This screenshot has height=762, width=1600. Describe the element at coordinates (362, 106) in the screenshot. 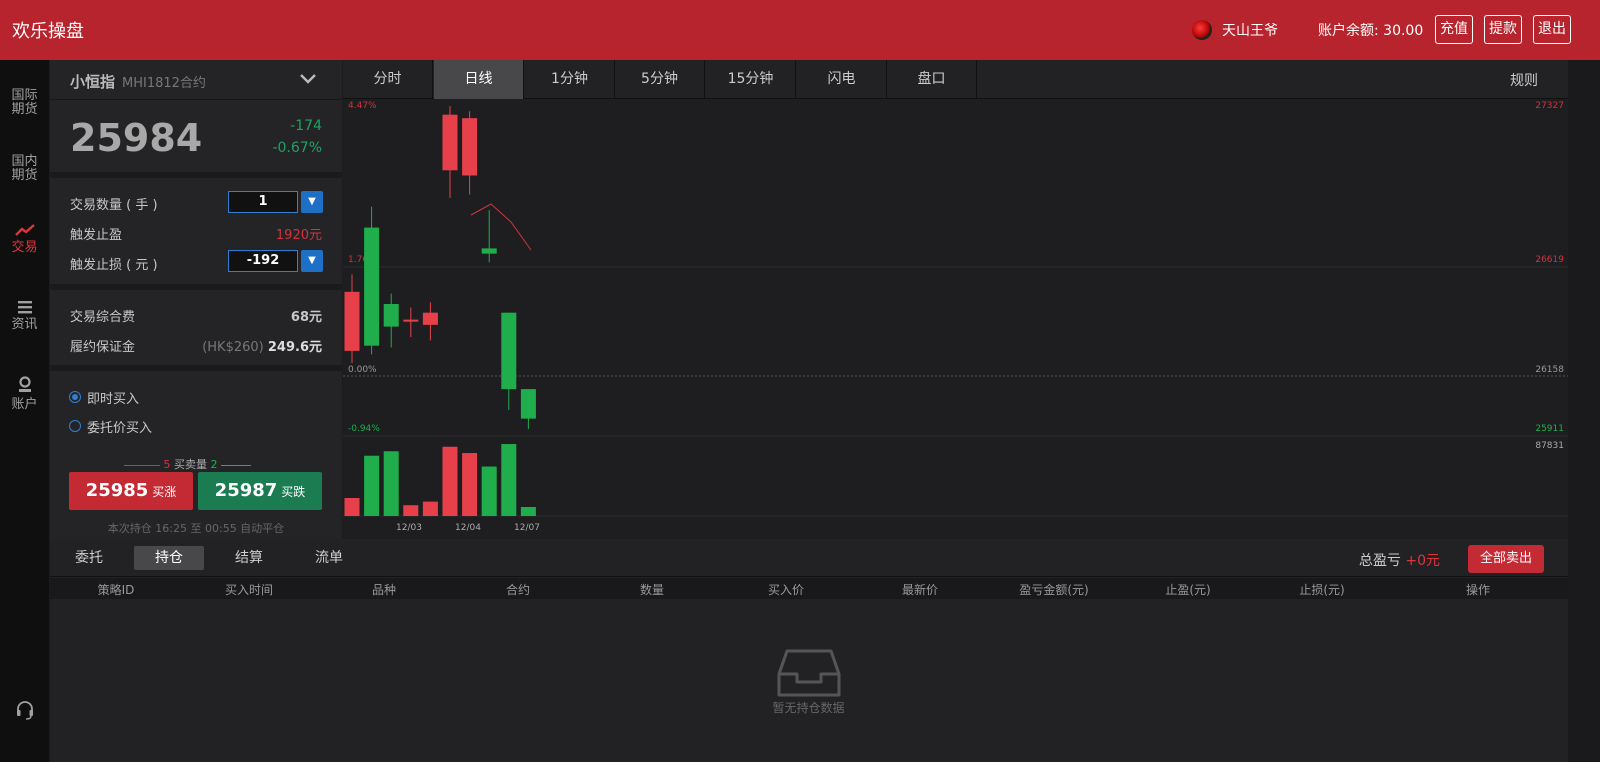

I see `y-left-label: 4.47%` at that location.